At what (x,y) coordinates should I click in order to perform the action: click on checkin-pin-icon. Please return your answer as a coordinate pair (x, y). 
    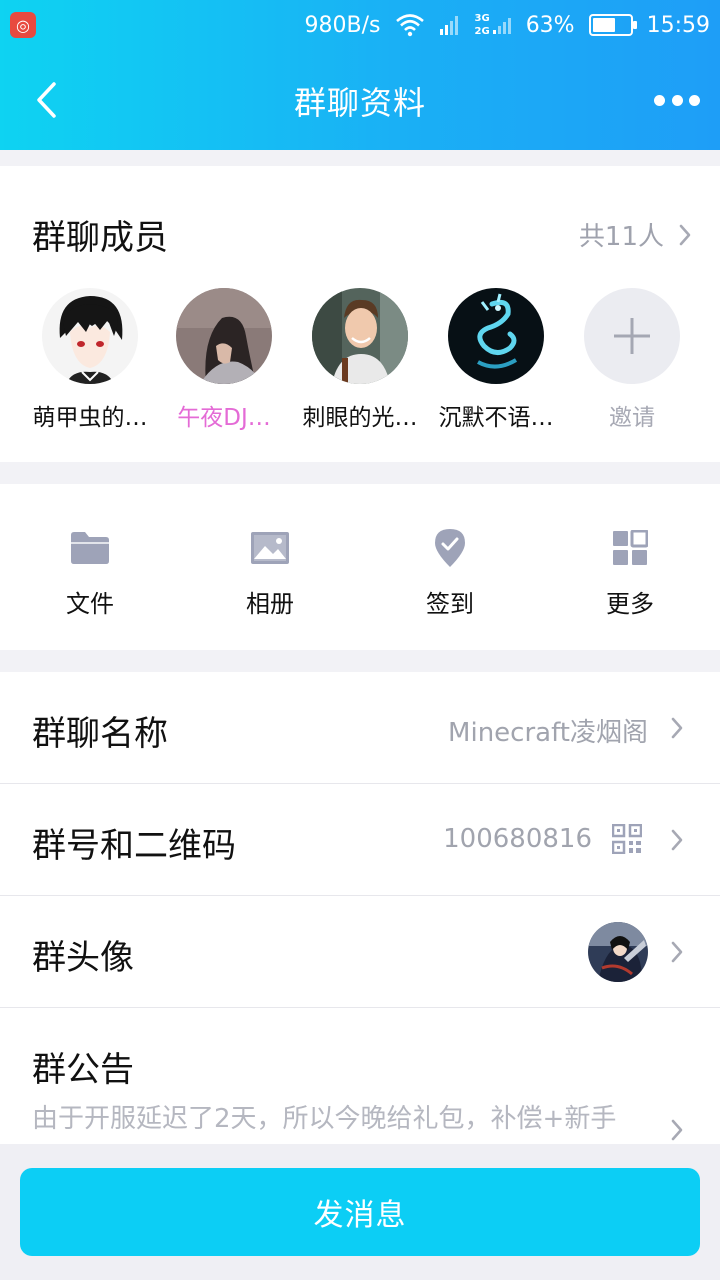
    Looking at the image, I should click on (450, 548).